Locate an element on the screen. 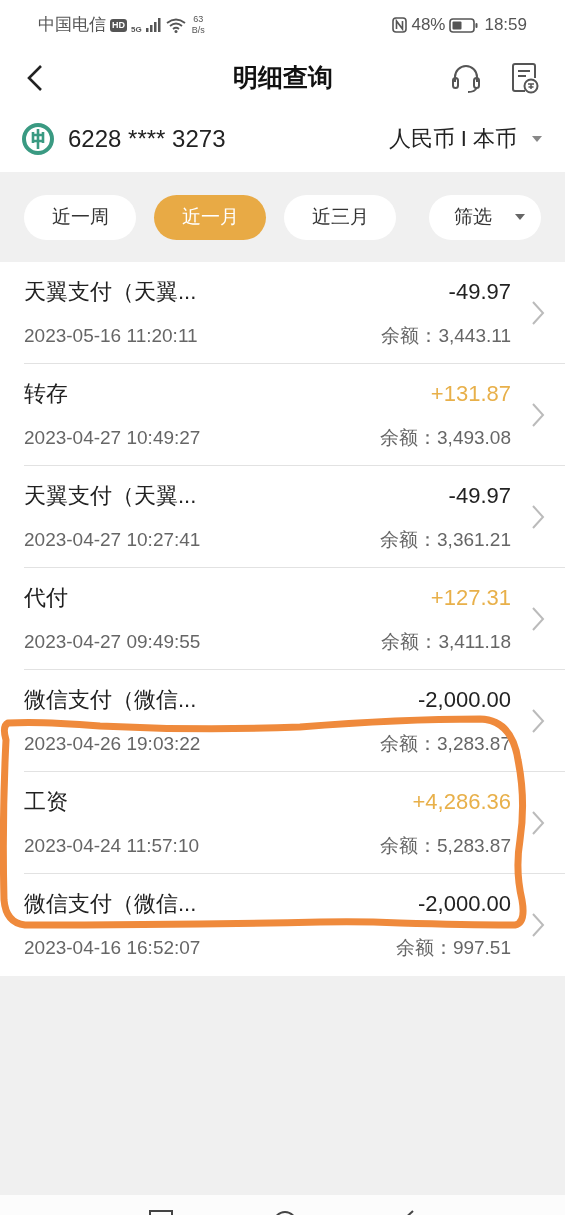  nfc-icon is located at coordinates (400, 25).